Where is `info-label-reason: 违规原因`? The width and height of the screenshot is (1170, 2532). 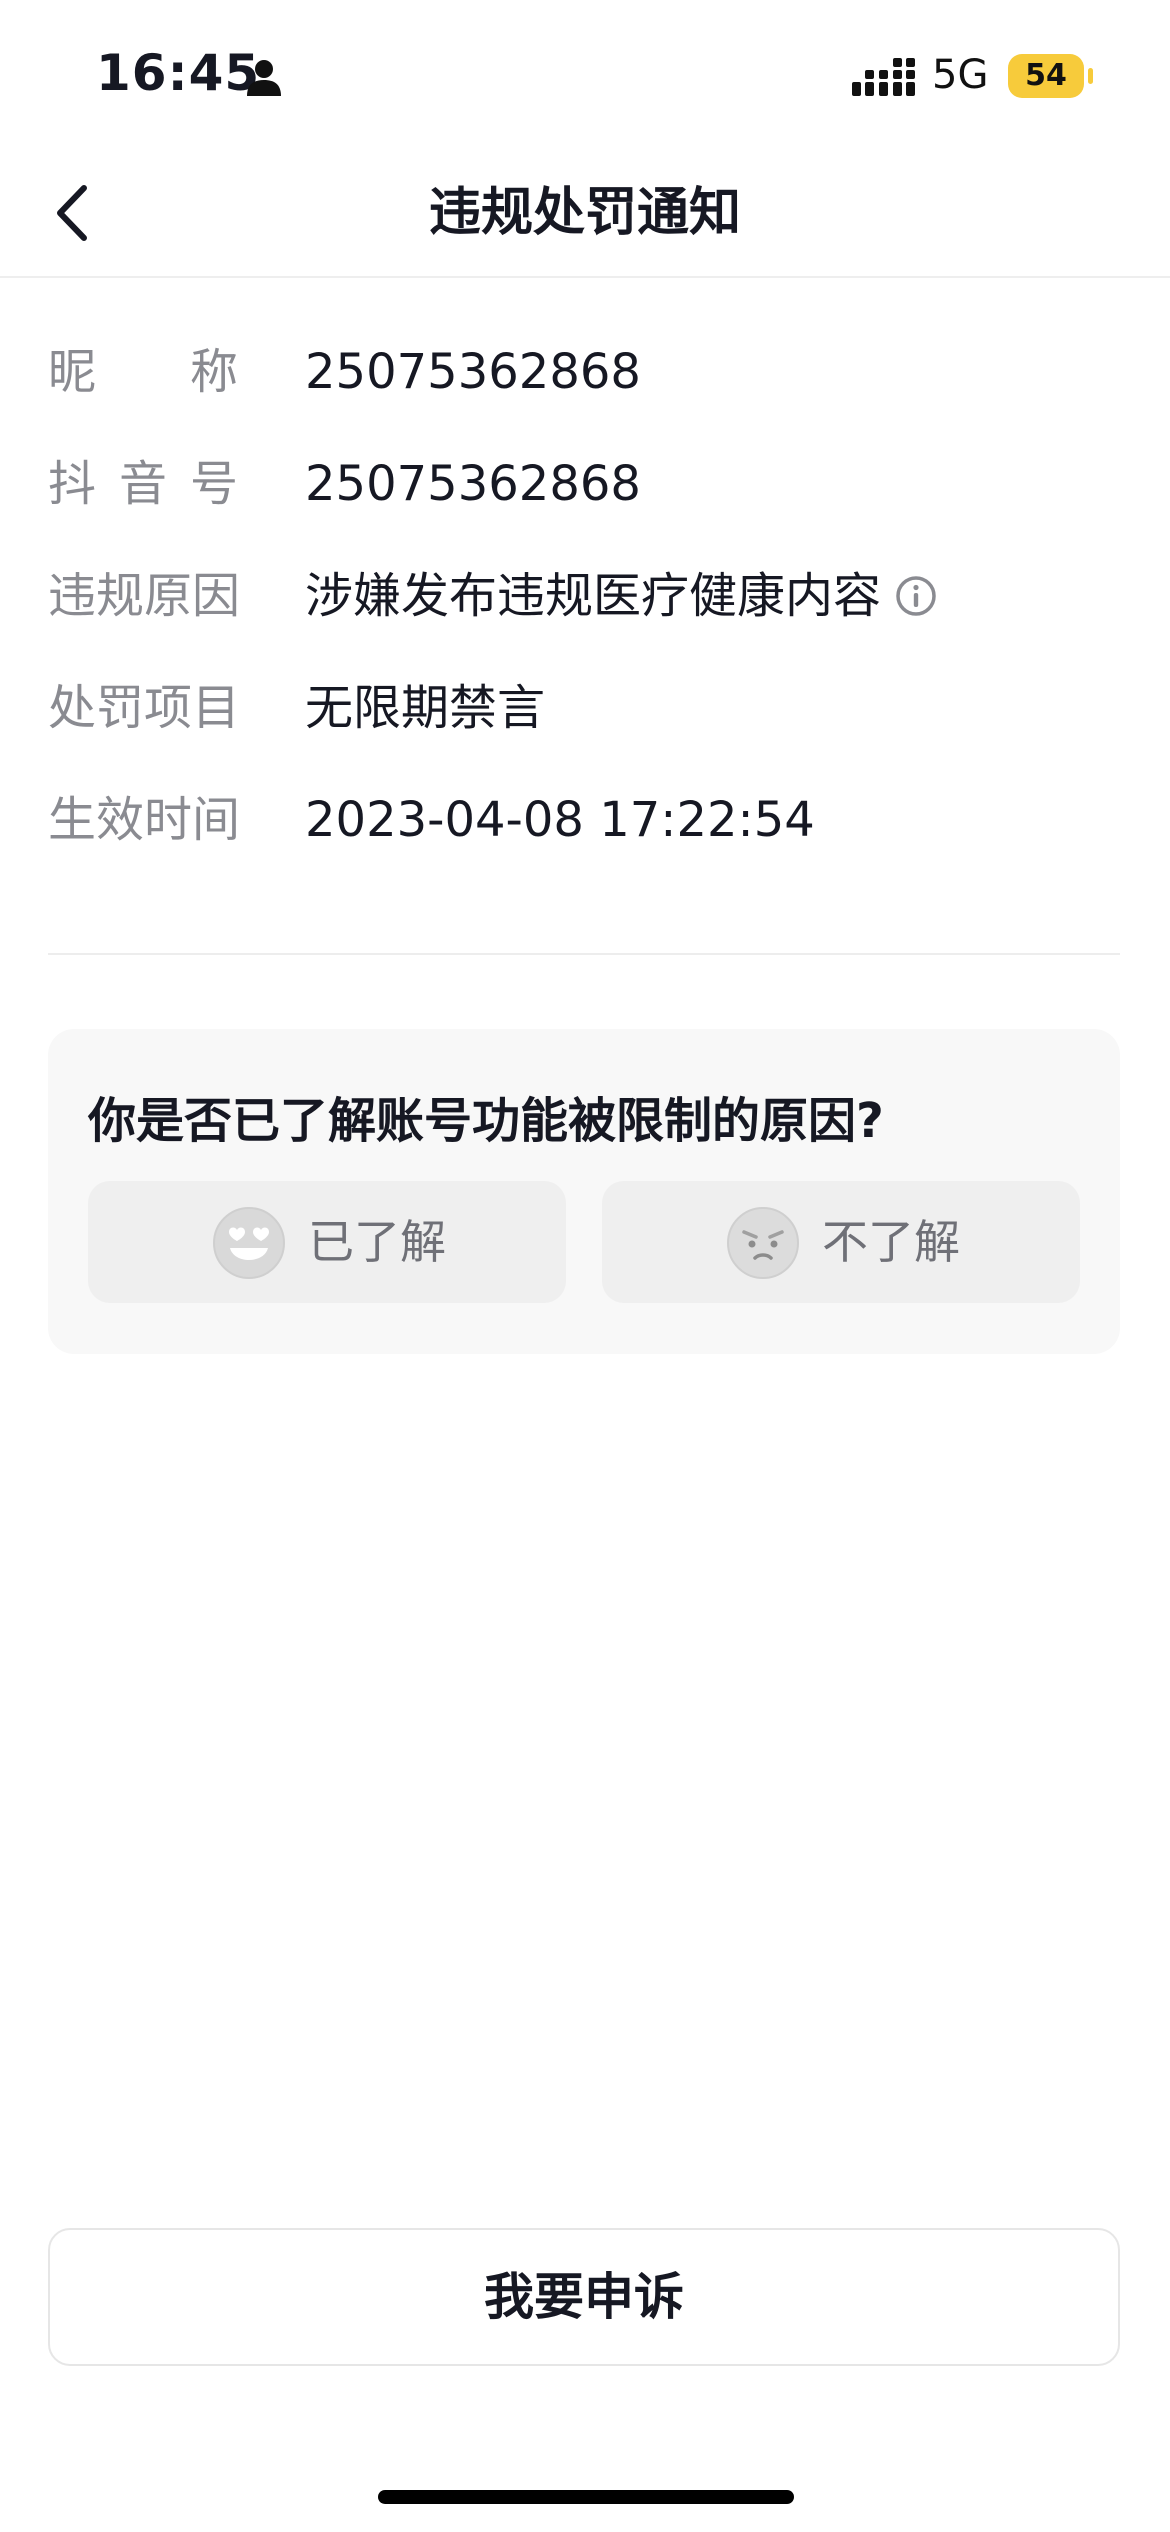 info-label-reason: 违规原因 is located at coordinates (144, 596).